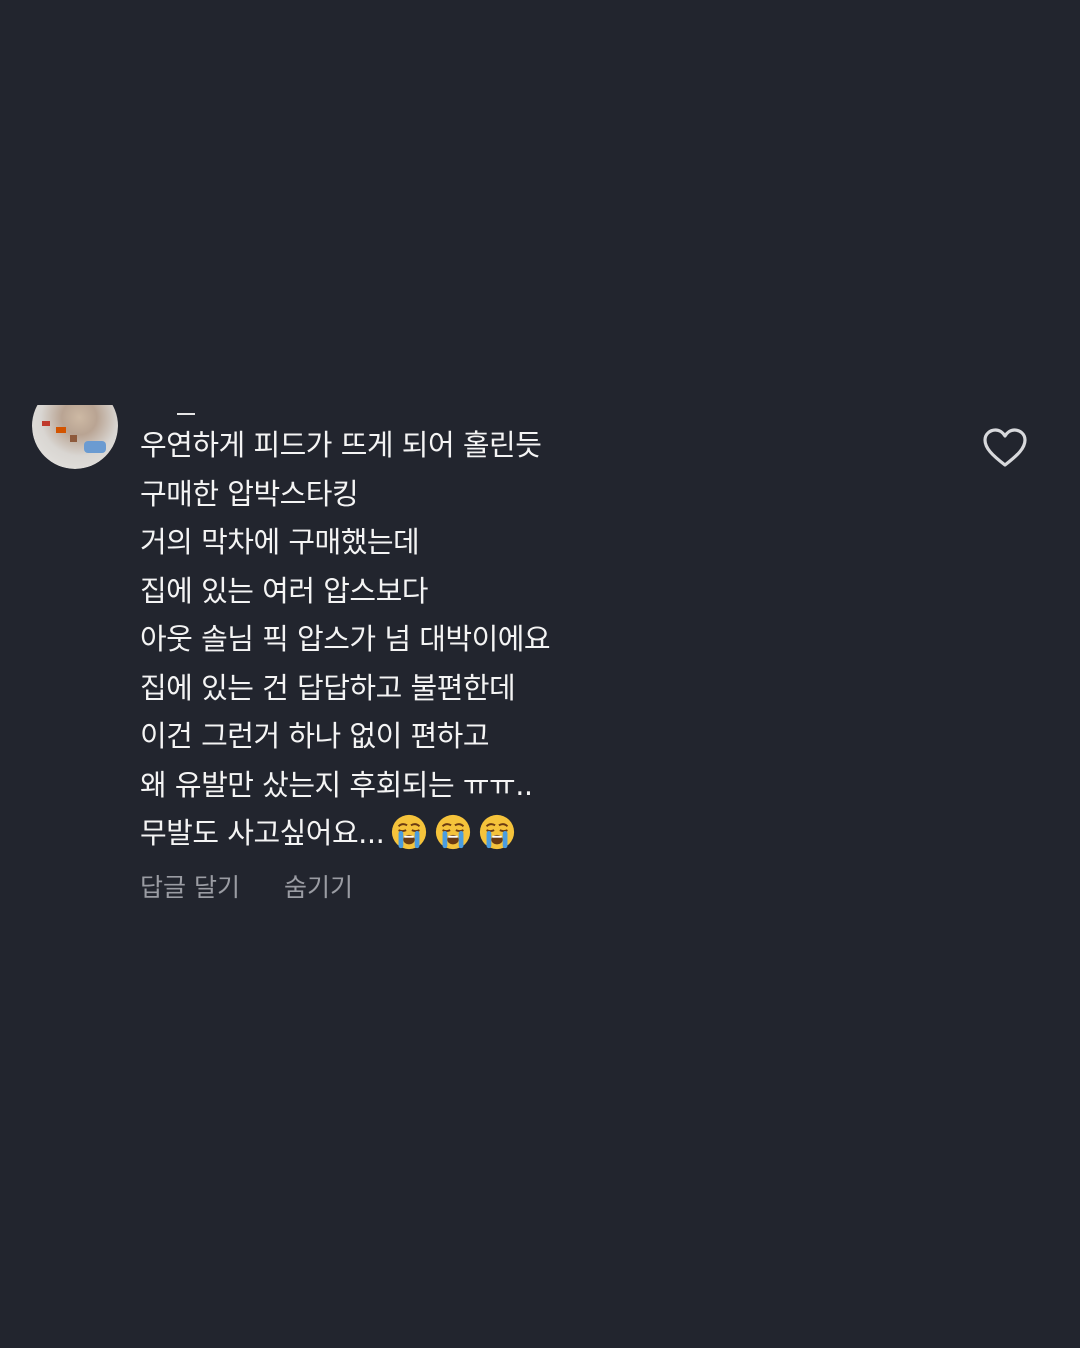 The width and height of the screenshot is (1080, 1348). What do you see at coordinates (318, 886) in the screenshot?
I see `hide-button: 숨기기` at bounding box center [318, 886].